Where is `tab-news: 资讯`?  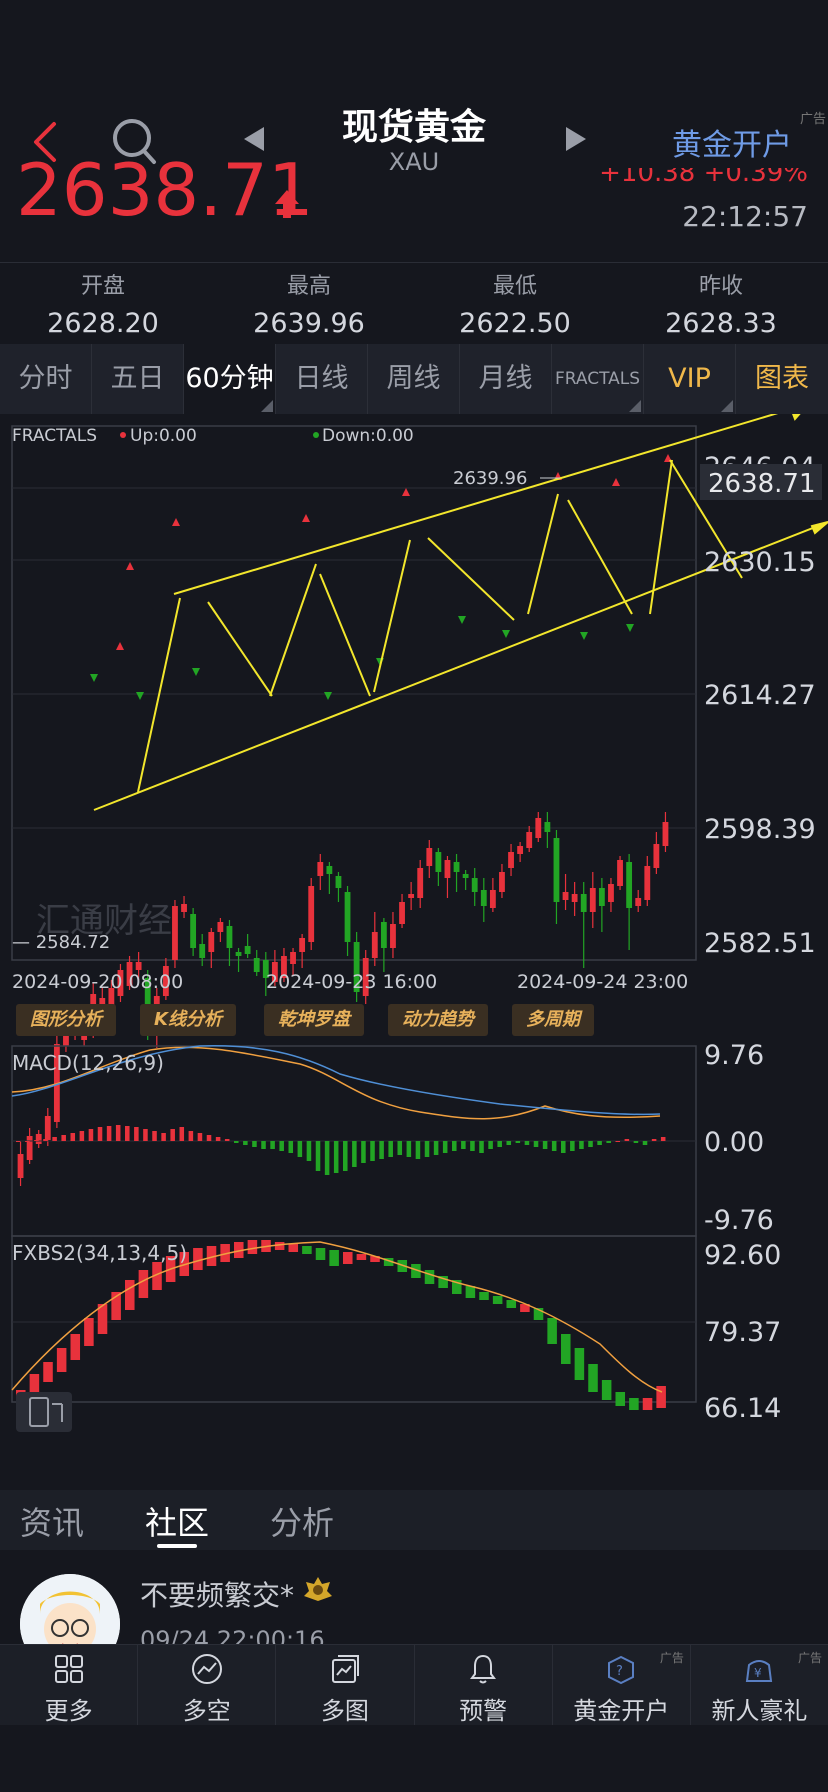
tab-news: 资讯 is located at coordinates (52, 1521).